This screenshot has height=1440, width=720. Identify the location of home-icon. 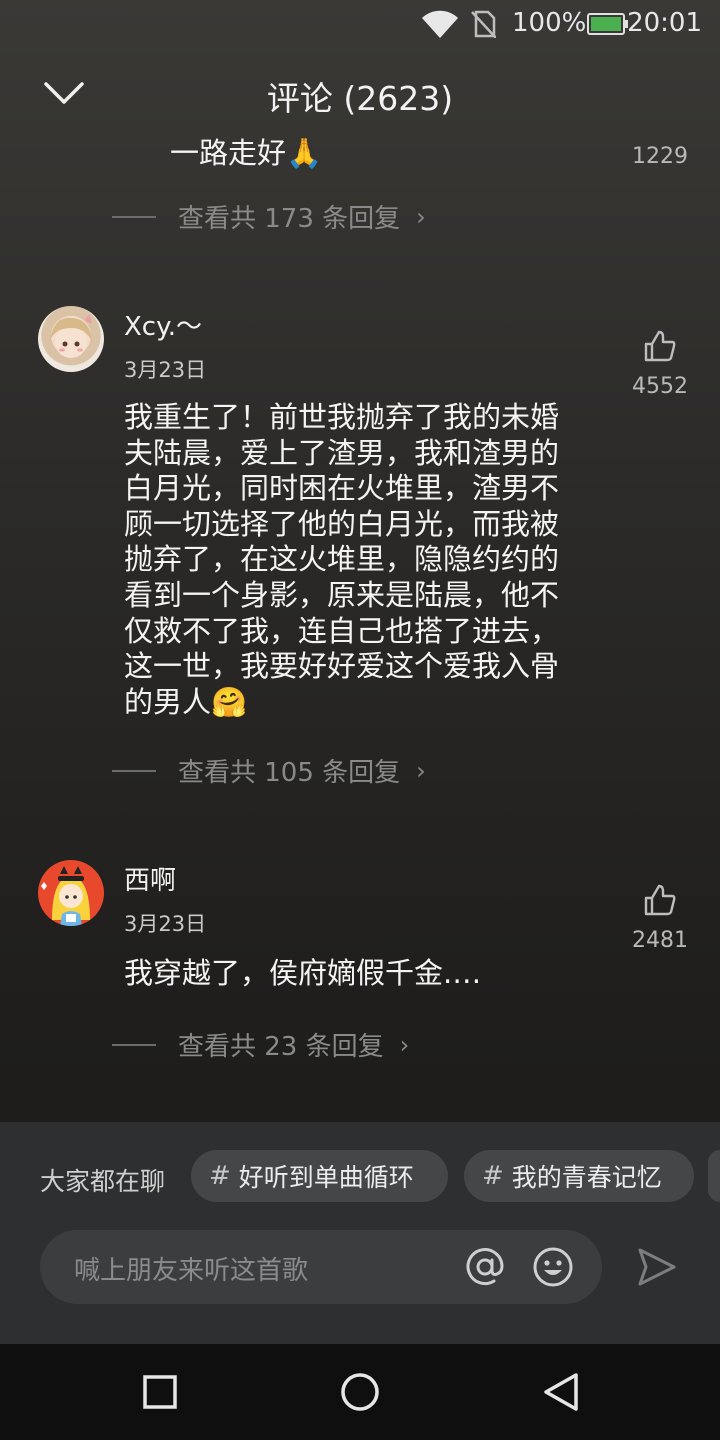
(360, 1392).